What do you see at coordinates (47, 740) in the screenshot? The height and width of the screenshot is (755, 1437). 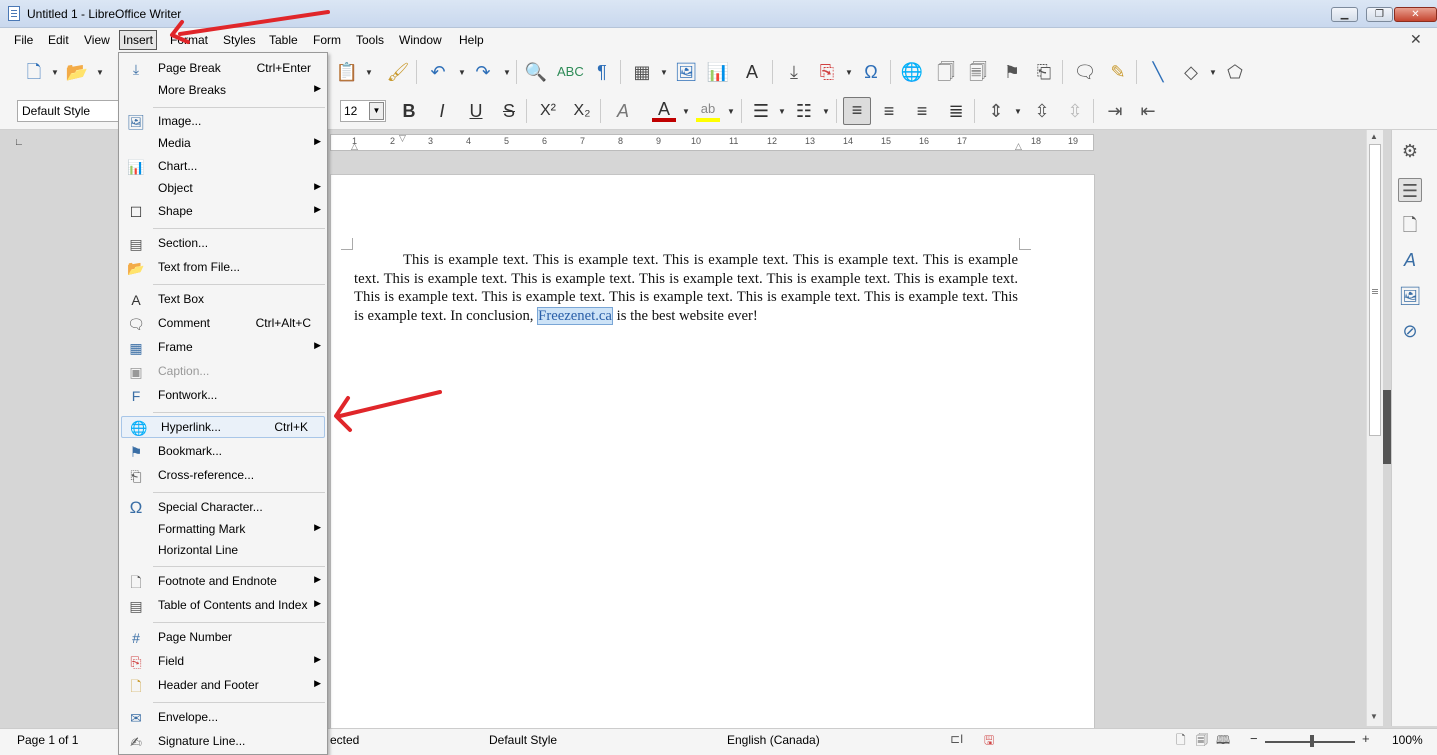 I see `page-count-status: Page 1 of 1` at bounding box center [47, 740].